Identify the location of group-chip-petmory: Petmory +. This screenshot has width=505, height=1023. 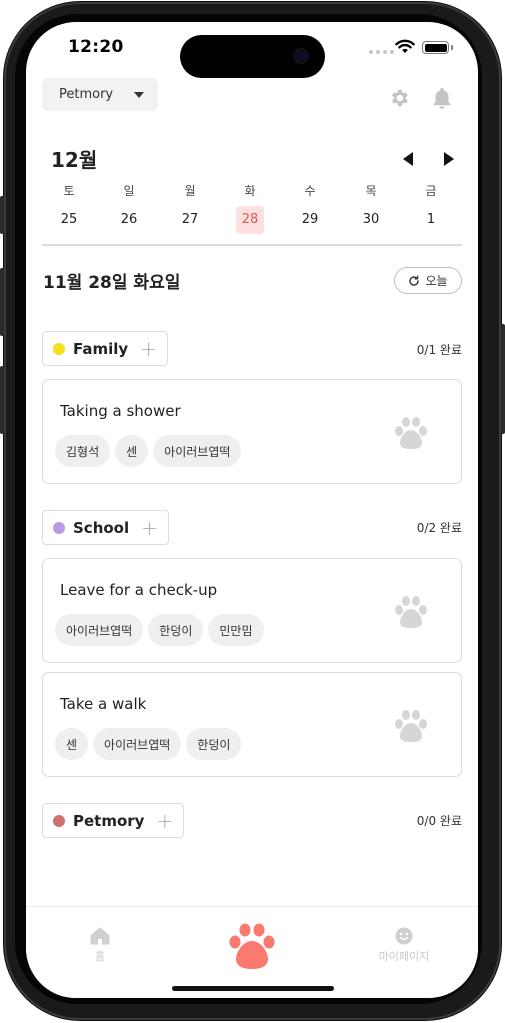
(113, 820).